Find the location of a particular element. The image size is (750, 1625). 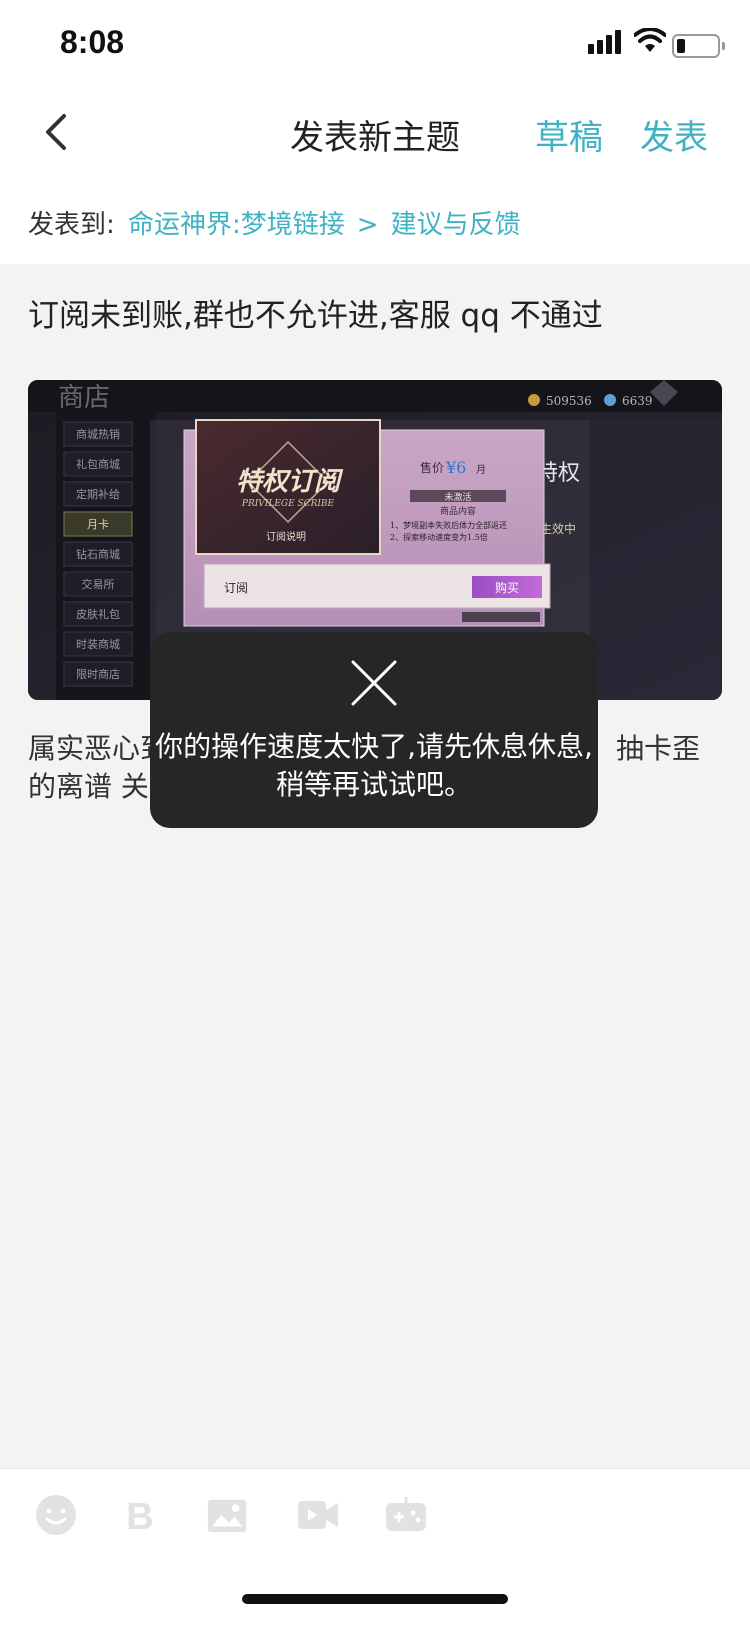

video-icon is located at coordinates (318, 1515).